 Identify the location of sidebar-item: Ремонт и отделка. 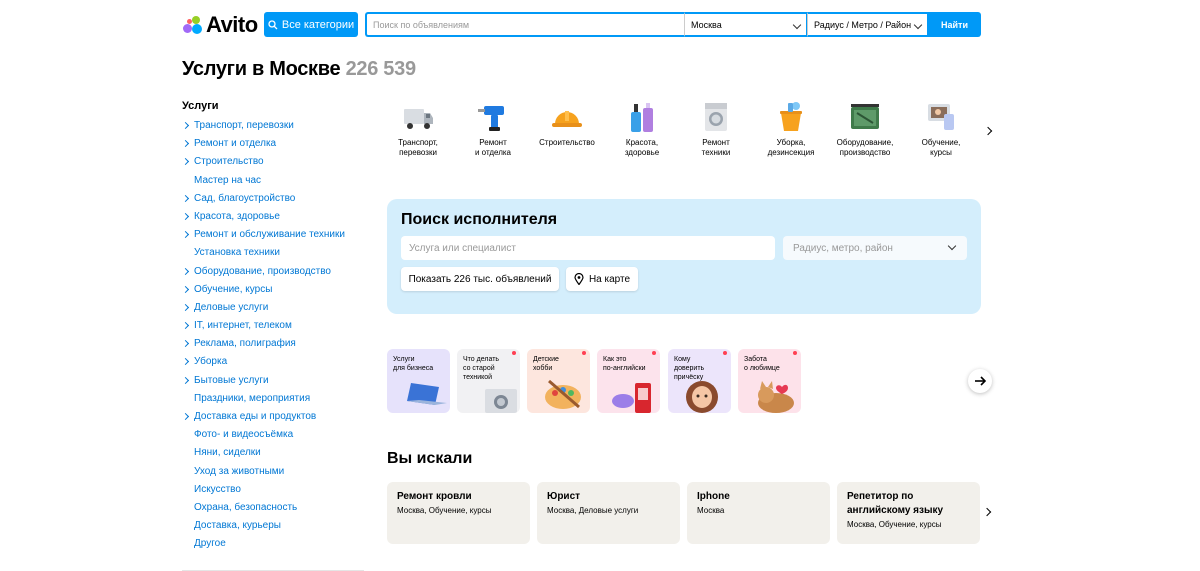
(272, 146).